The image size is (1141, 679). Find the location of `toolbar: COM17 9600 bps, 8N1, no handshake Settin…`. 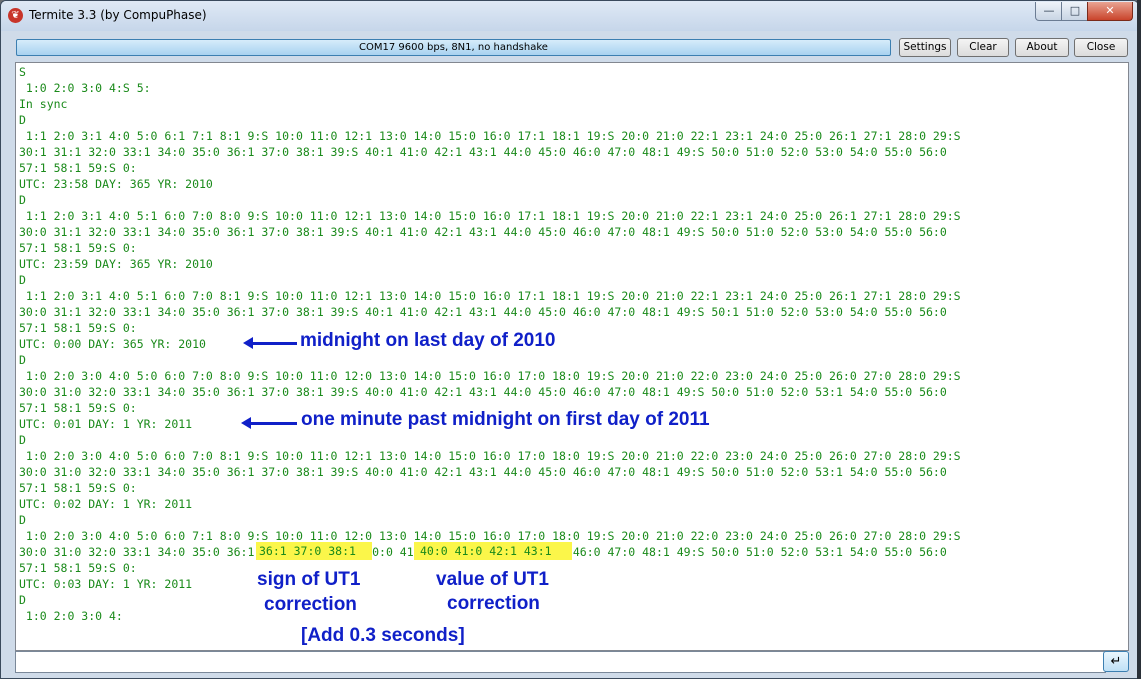

toolbar: COM17 9600 bps, 8N1, no handshake Settin… is located at coordinates (569, 46).